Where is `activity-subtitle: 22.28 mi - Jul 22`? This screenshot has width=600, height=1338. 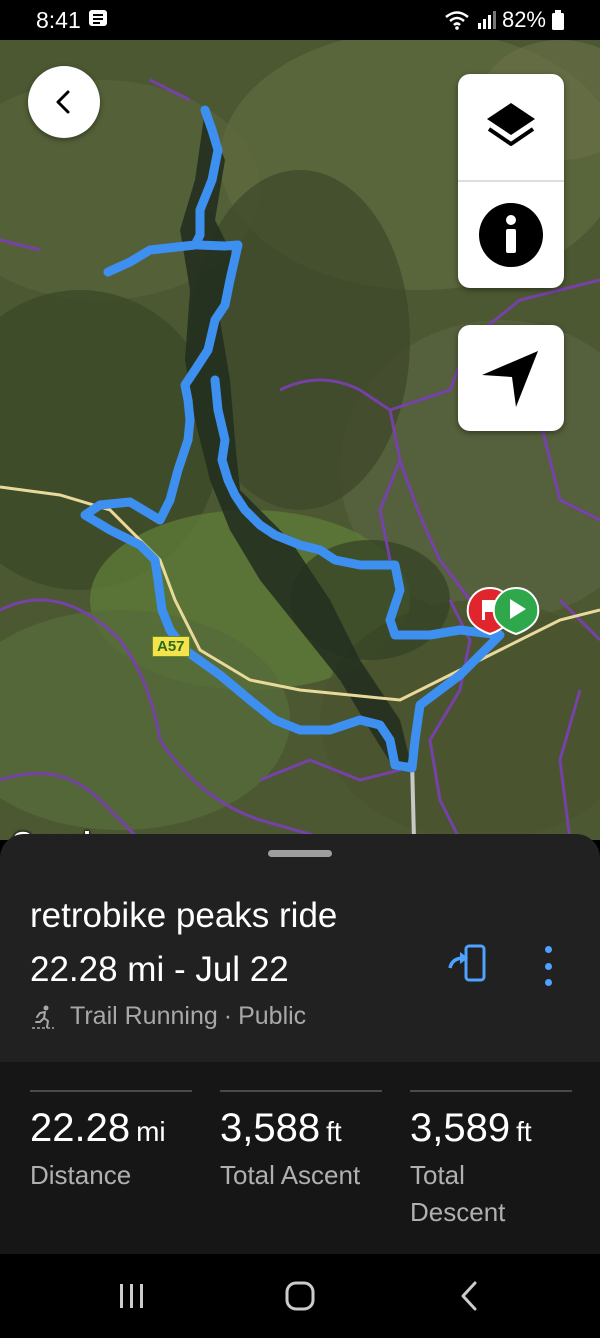 activity-subtitle: 22.28 mi - Jul 22 is located at coordinates (159, 969).